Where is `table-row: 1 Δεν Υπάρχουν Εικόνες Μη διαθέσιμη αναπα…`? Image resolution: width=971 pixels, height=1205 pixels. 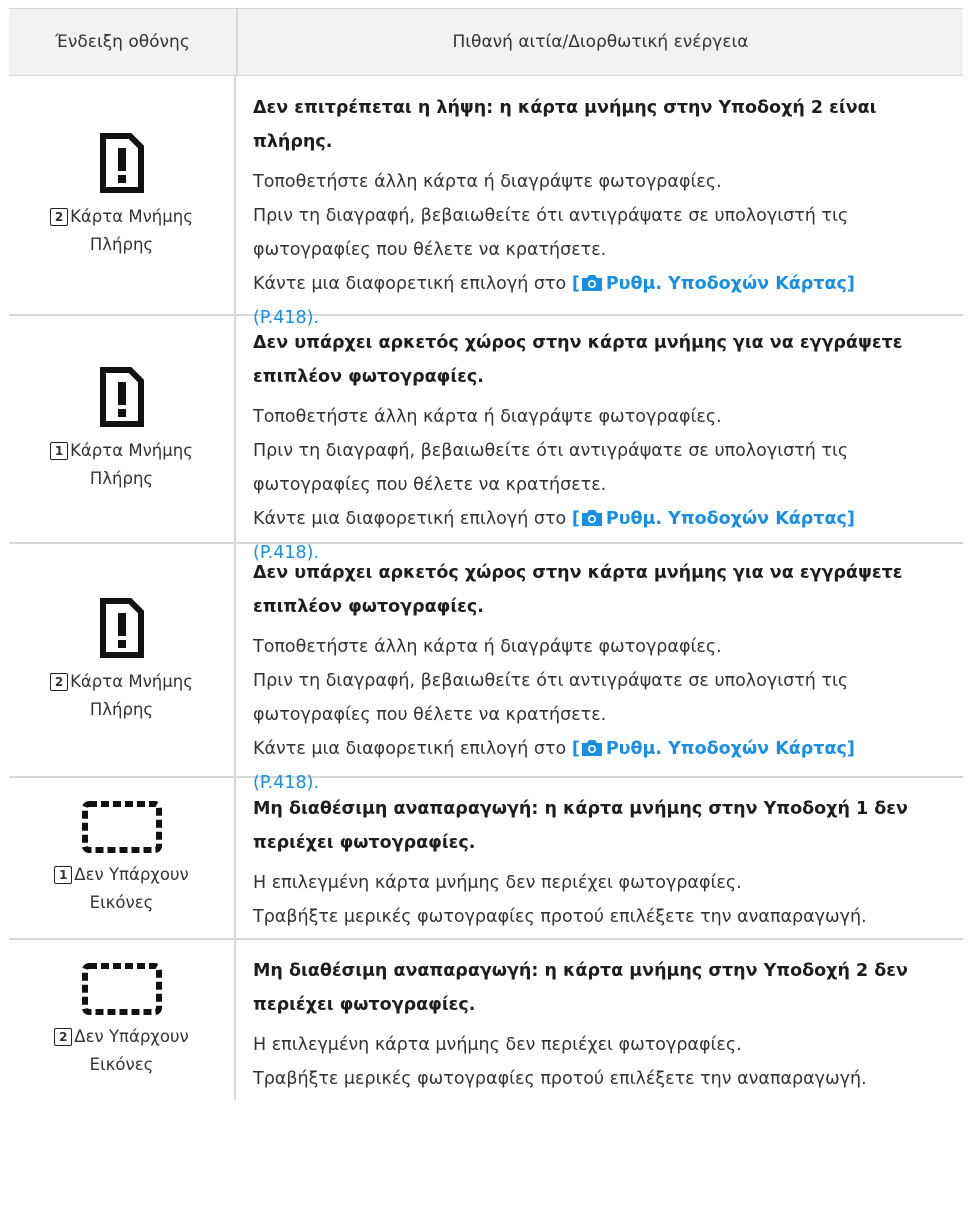 table-row: 1 Δεν Υπάρχουν Εικόνες Μη διαθέσιμη αναπα… is located at coordinates (486, 859).